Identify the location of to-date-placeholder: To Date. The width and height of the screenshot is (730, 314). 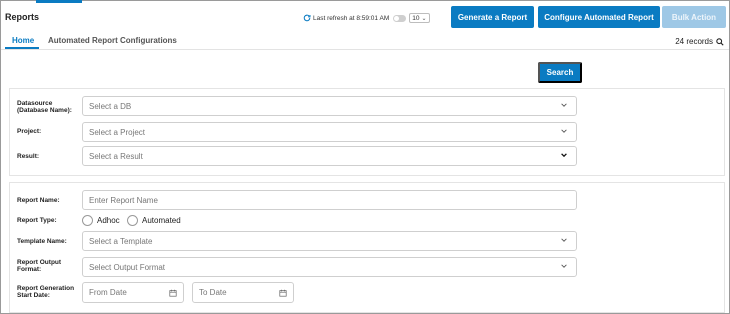
(213, 292).